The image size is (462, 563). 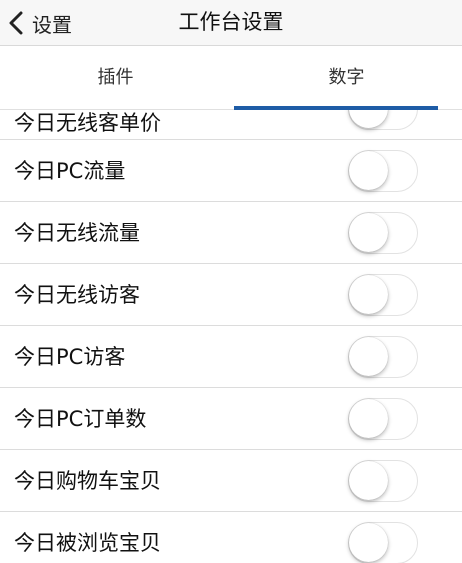 What do you see at coordinates (231, 357) in the screenshot?
I see `list-item: 今日PC访客` at bounding box center [231, 357].